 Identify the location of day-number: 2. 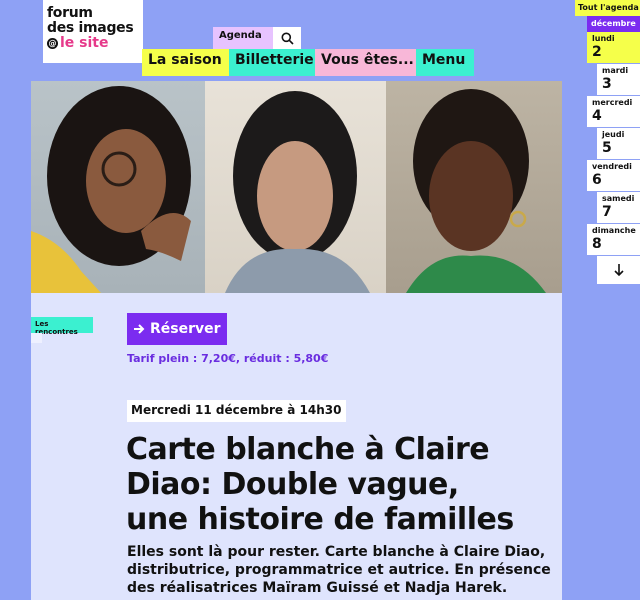
(597, 52).